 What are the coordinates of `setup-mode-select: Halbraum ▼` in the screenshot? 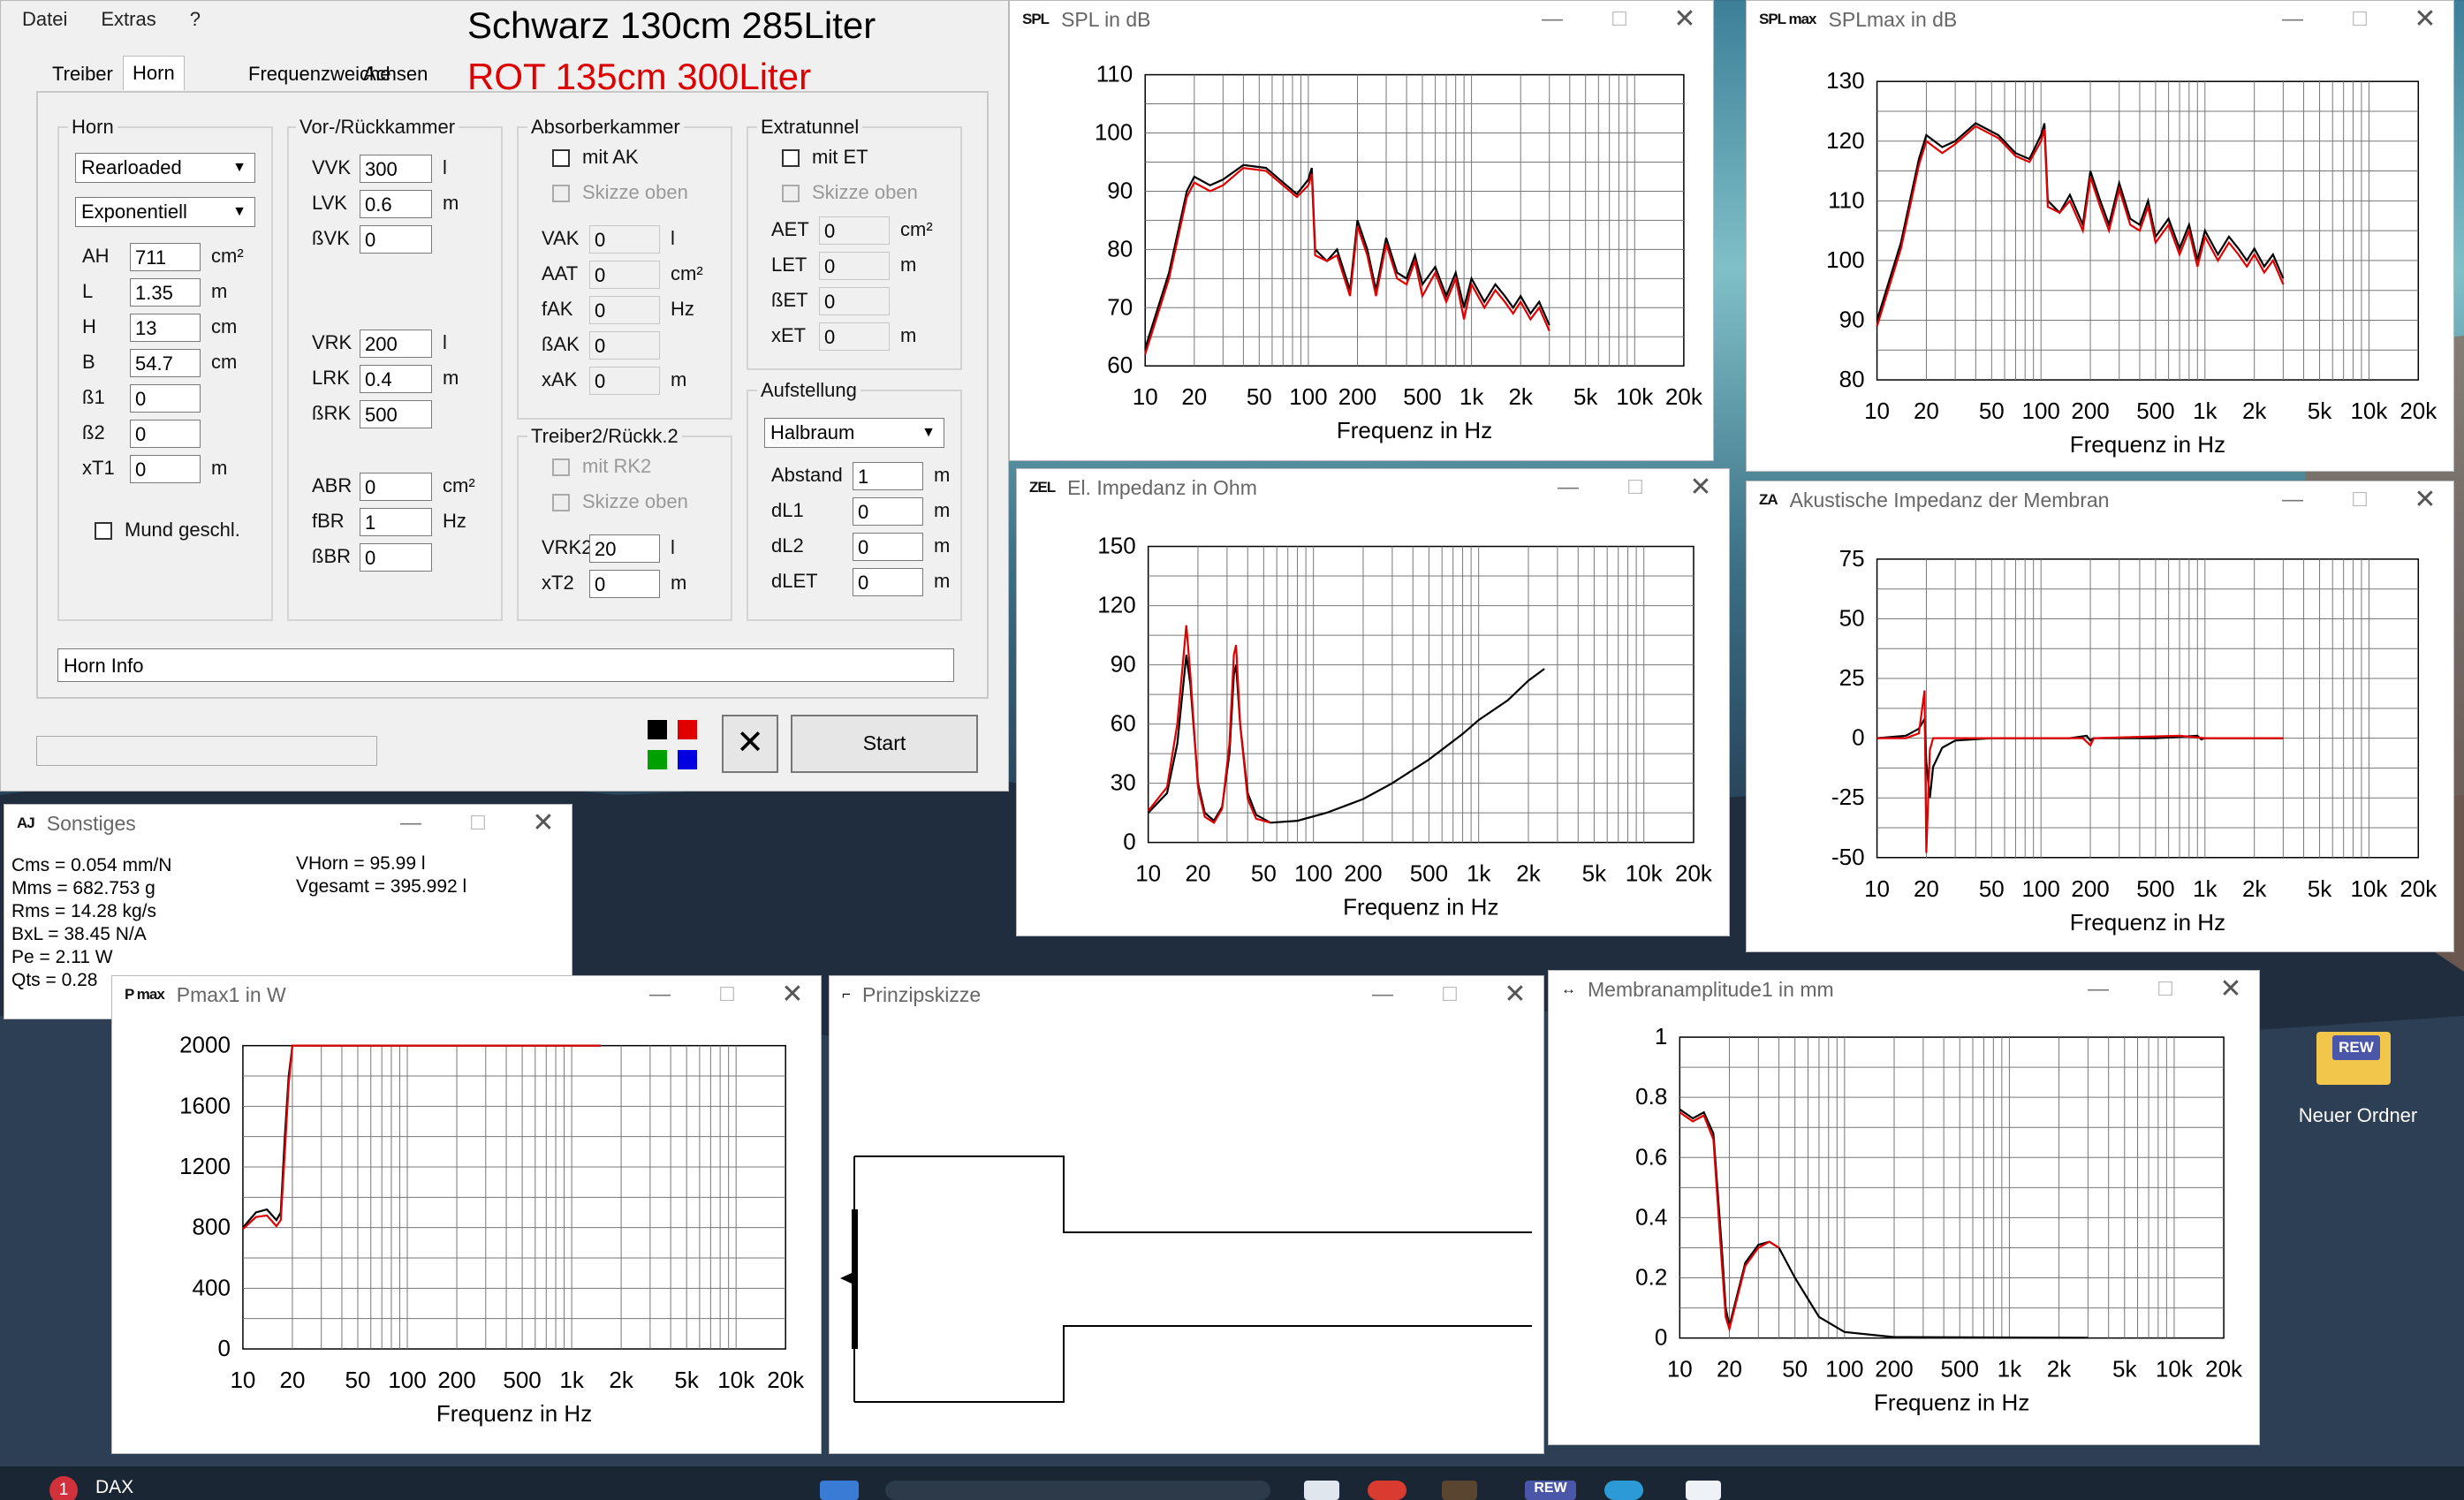 It's located at (854, 433).